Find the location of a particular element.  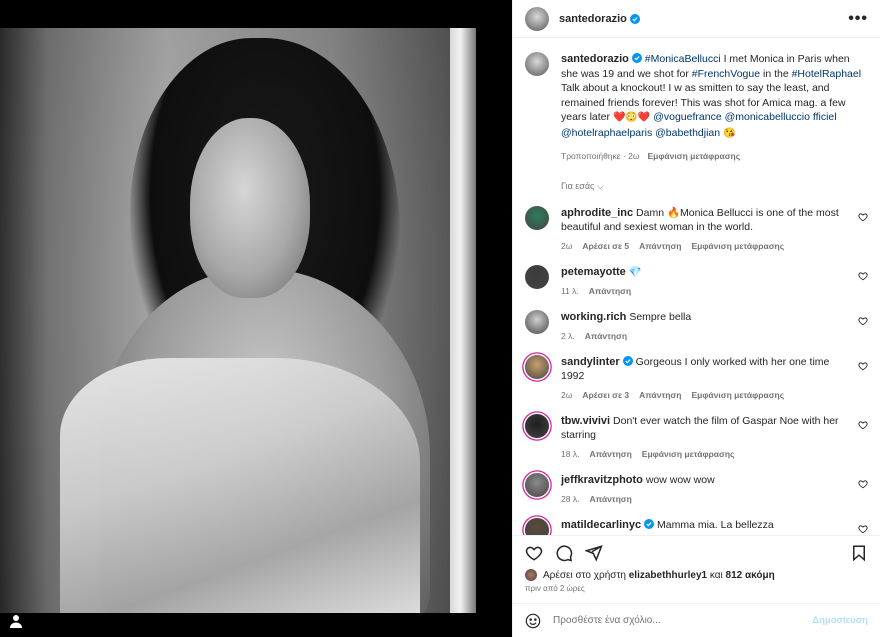

comment-time: 2 λ. is located at coordinates (568, 336).